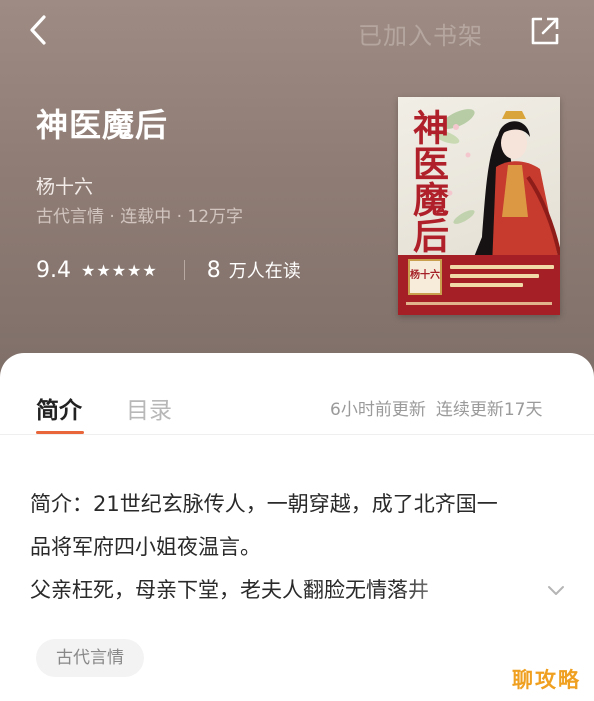  Describe the element at coordinates (428, 181) in the screenshot. I see `cover-title-art: 神医魔后` at that location.